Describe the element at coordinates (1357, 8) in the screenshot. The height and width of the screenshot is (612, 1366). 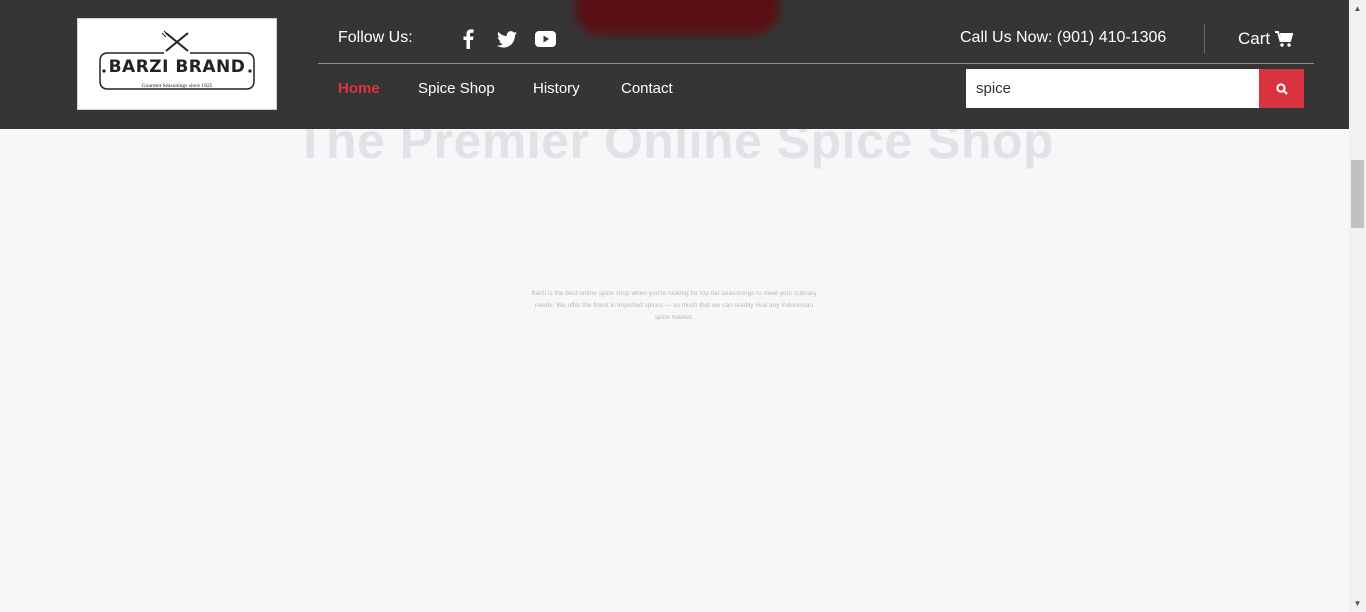
I see `scroll-up-arrow-icon: ▲` at that location.